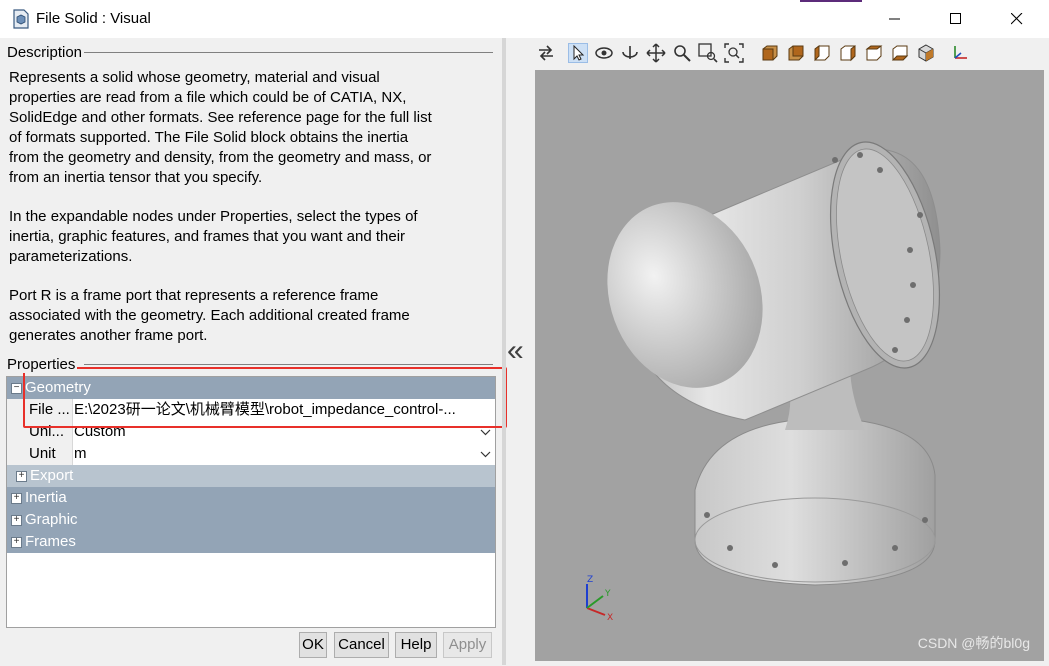  Describe the element at coordinates (874, 53) in the screenshot. I see `view-top-icon` at that location.